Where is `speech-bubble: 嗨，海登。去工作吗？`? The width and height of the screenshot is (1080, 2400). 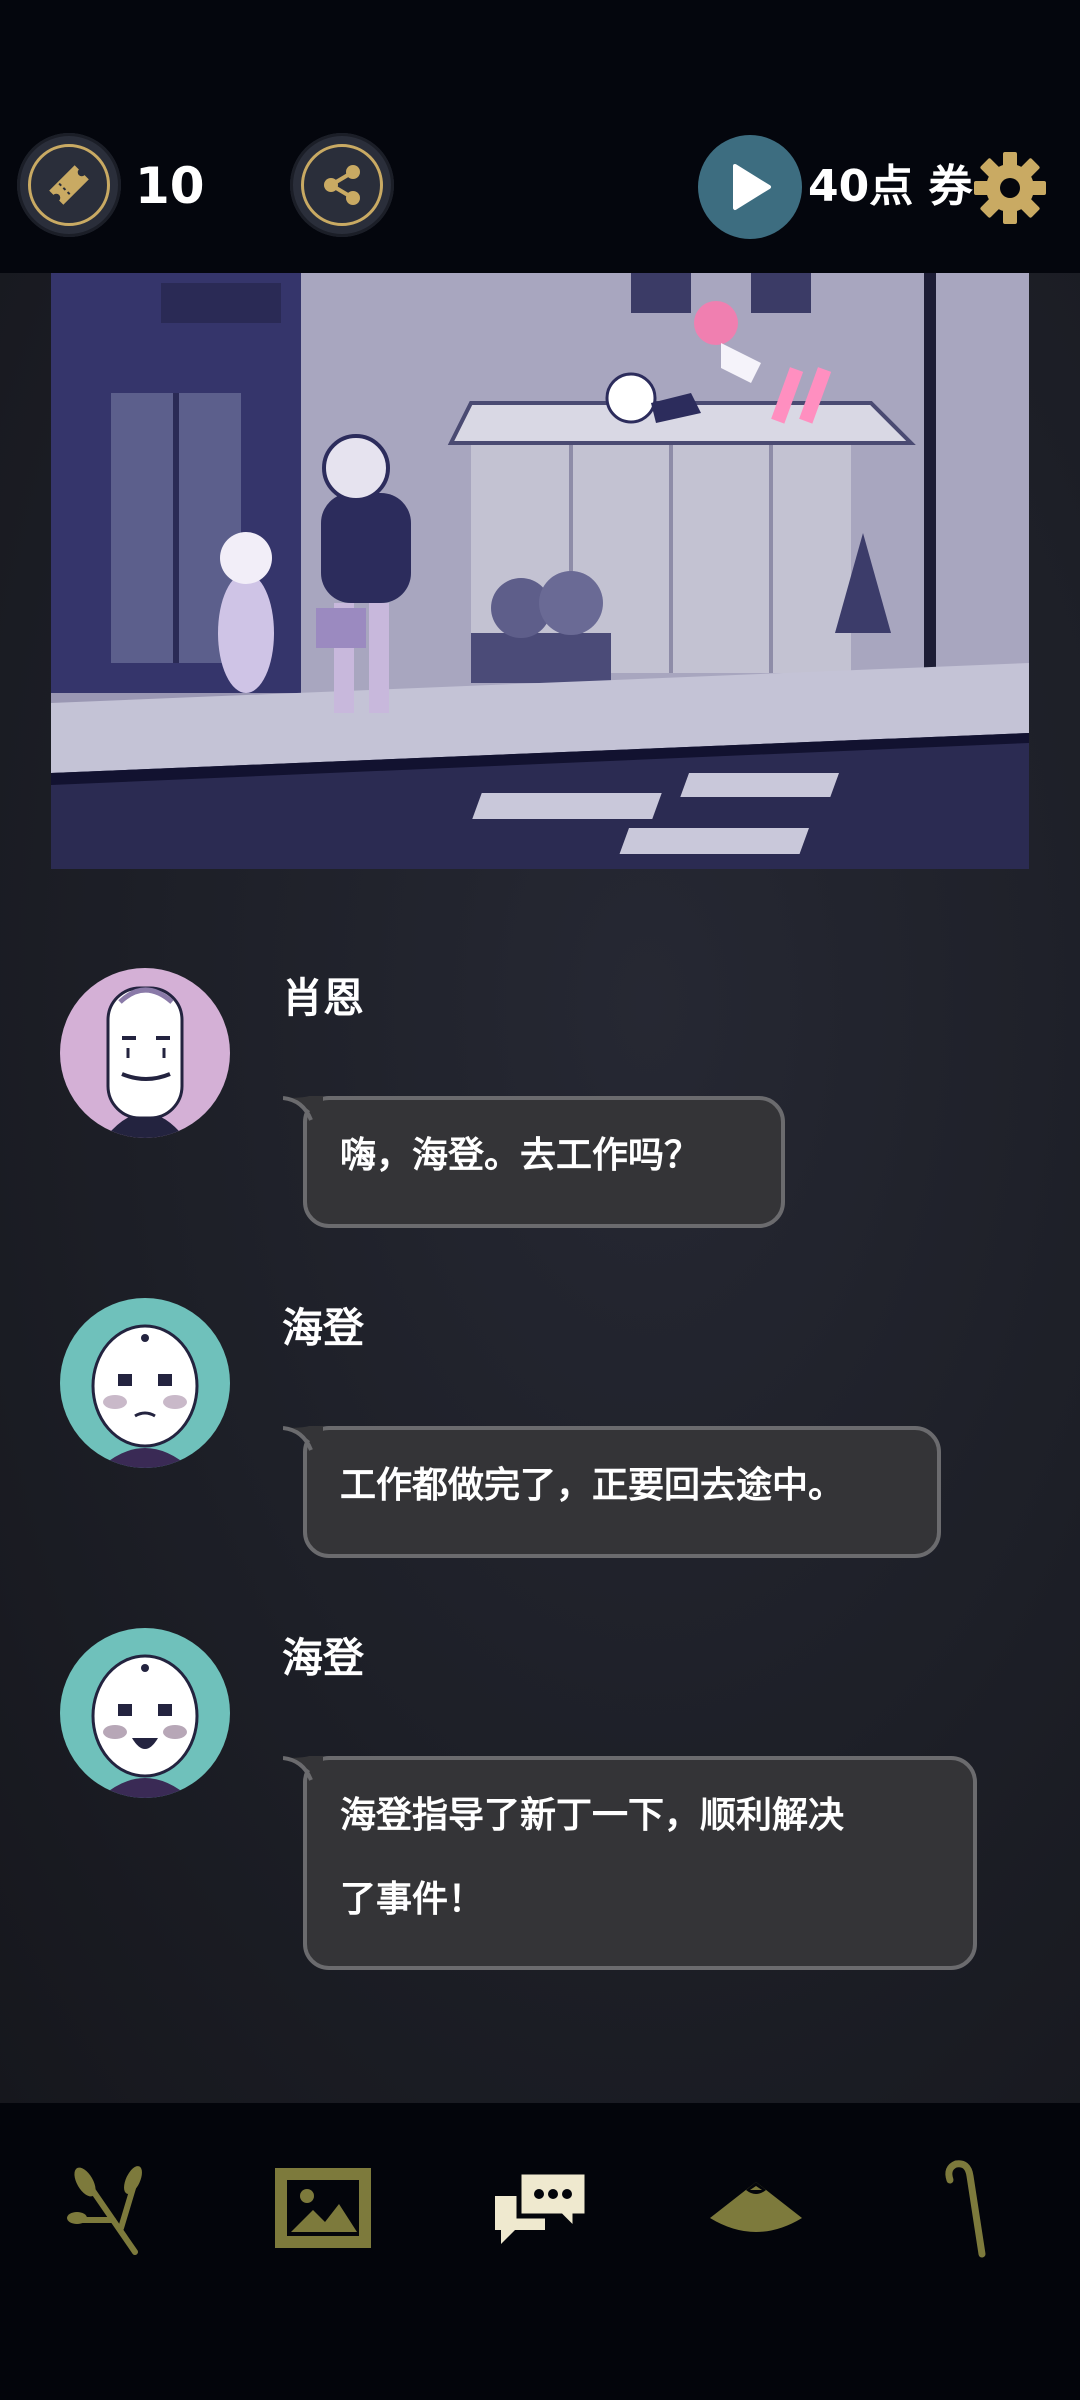
speech-bubble: 嗨，海登。去工作吗？ is located at coordinates (534, 1162).